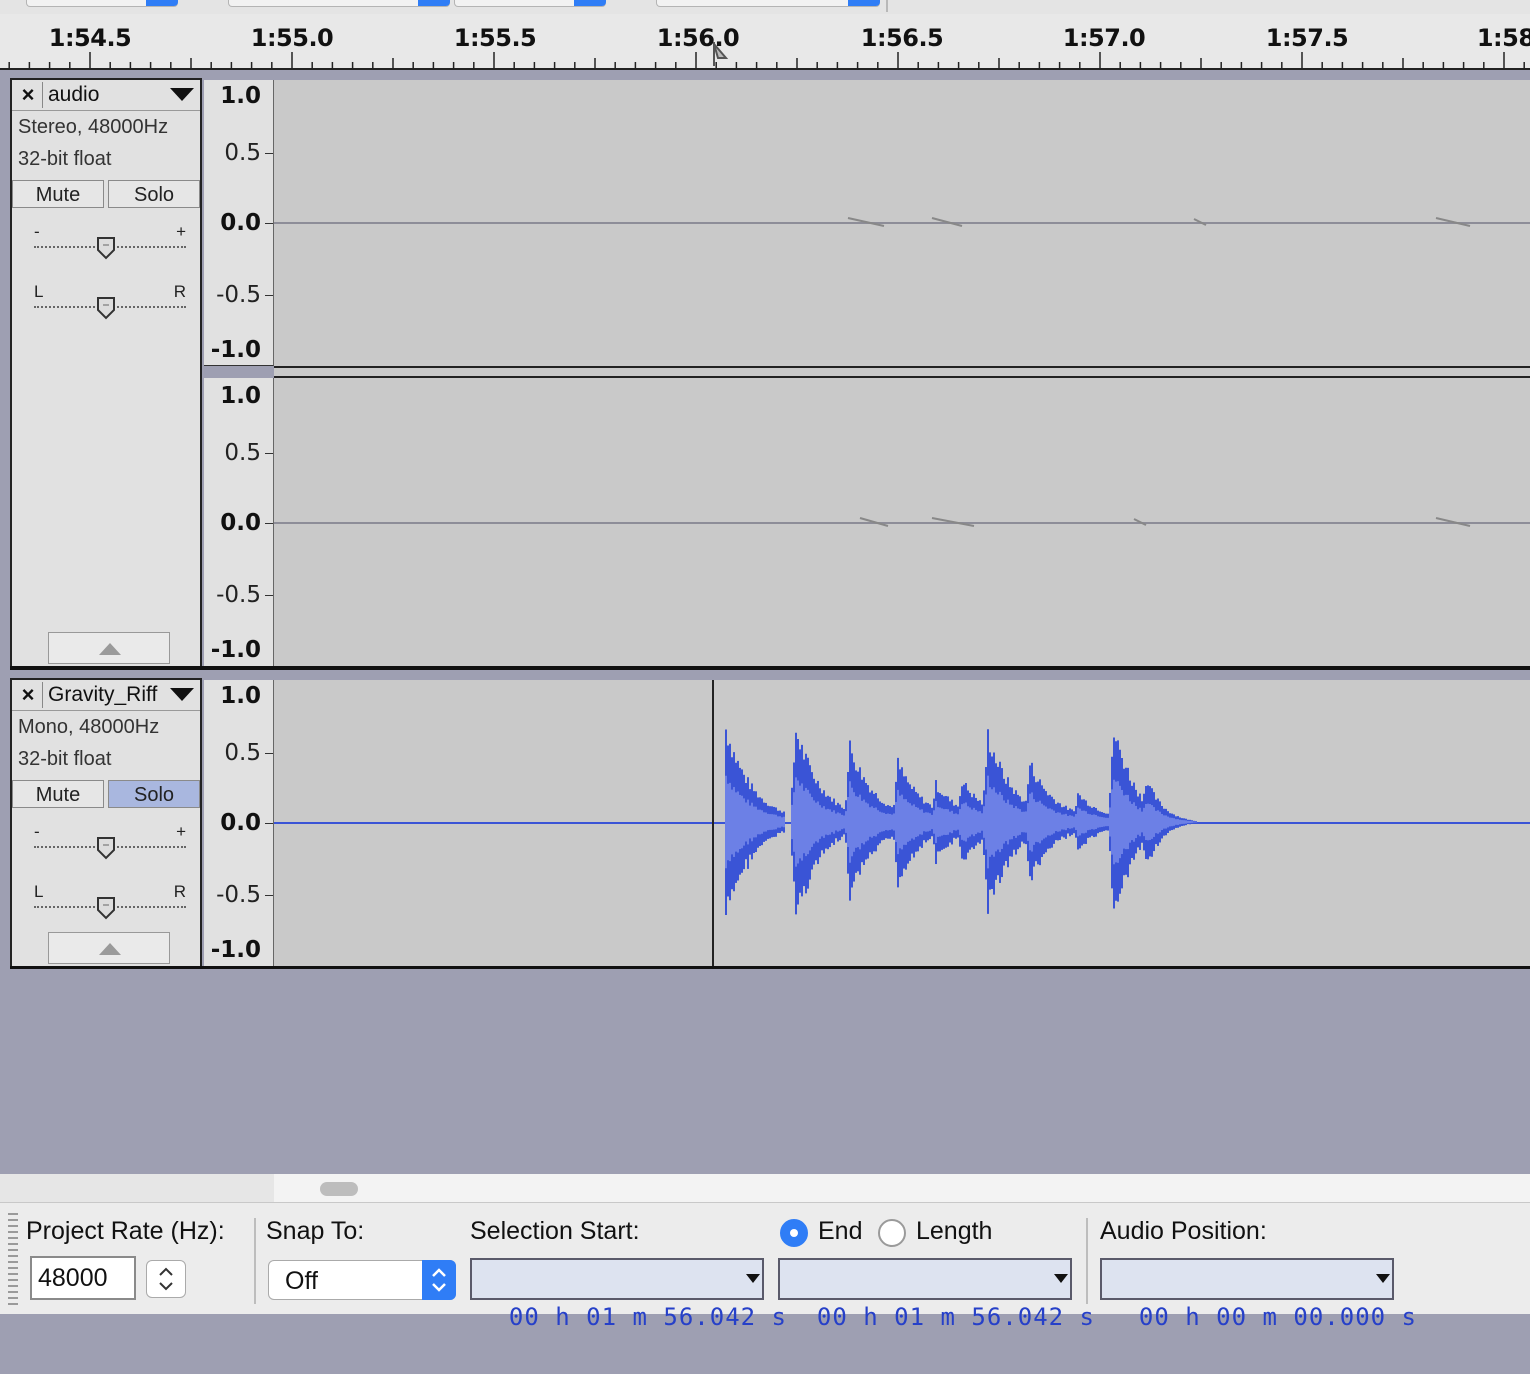  Describe the element at coordinates (794, 1233) in the screenshot. I see `end-radio` at that location.